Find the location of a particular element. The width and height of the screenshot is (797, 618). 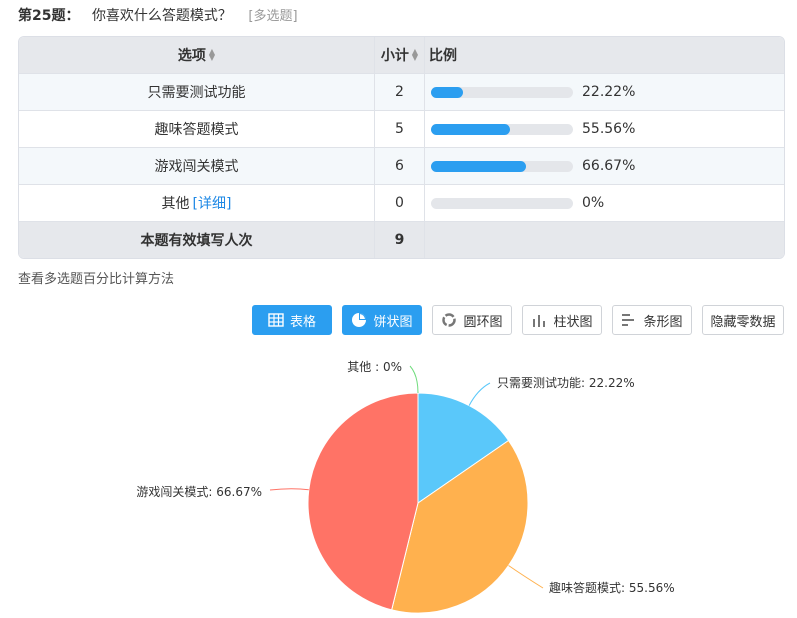

pie-label: 趣味答题模式: 55.56% is located at coordinates (612, 587).